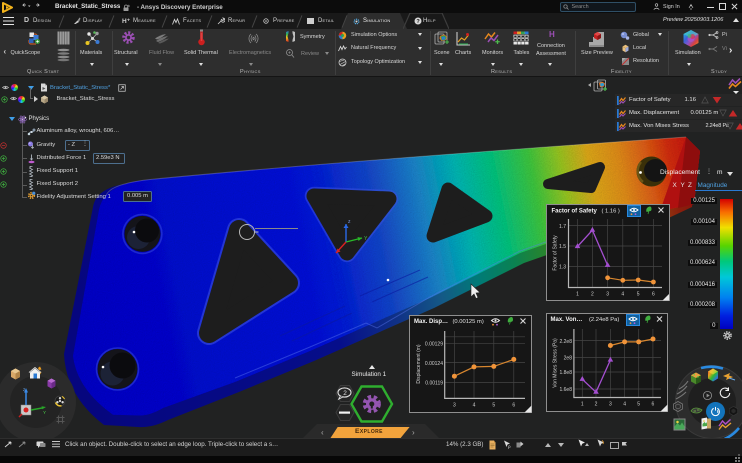 The width and height of the screenshot is (742, 463). Describe the element at coordinates (568, 359) in the screenshot. I see `svg-text: 2e8` at that location.